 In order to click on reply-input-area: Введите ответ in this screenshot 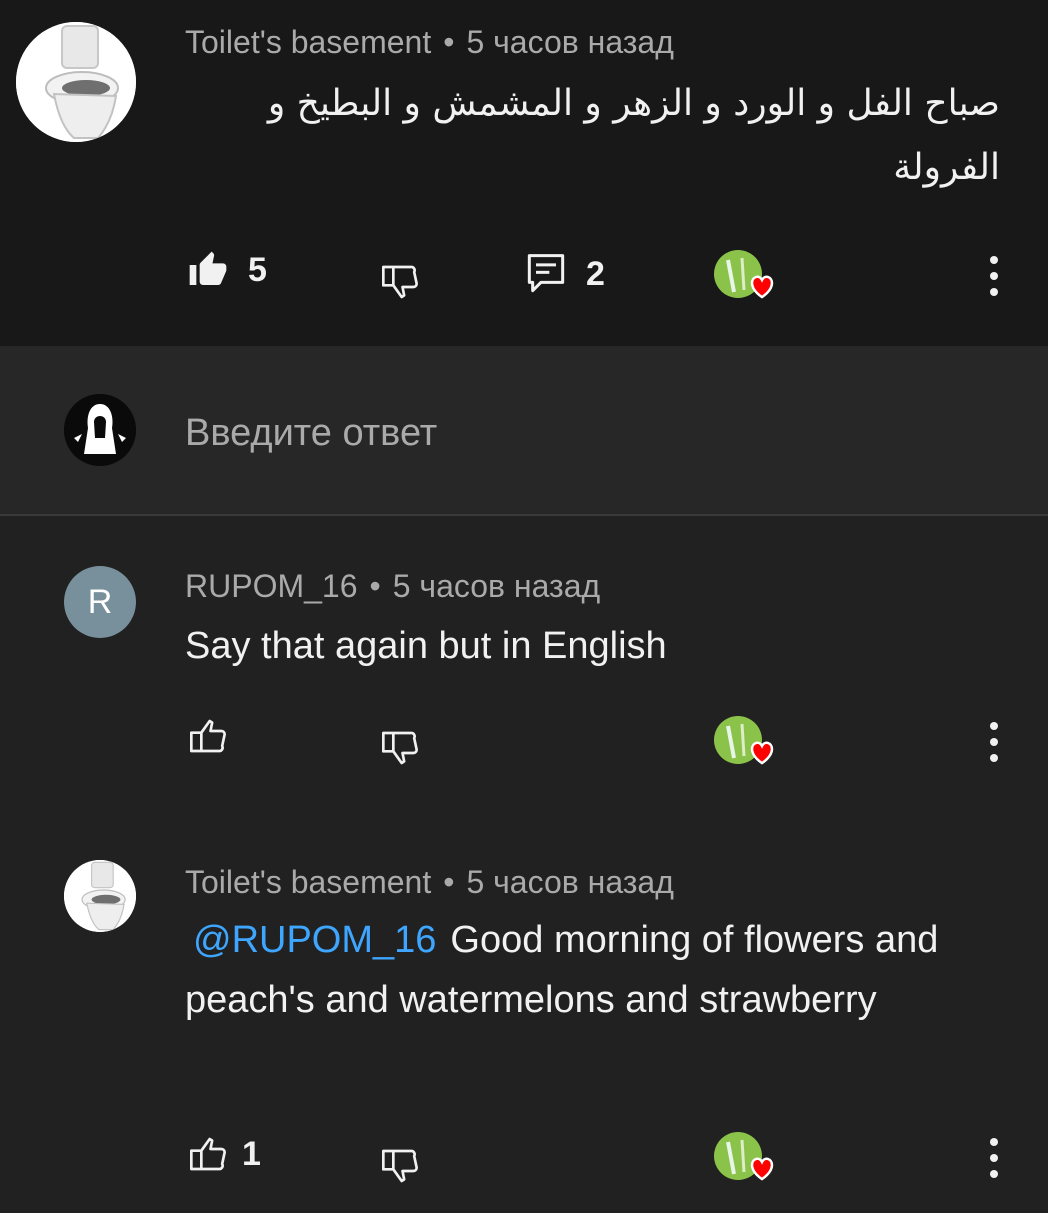, I will do `click(524, 431)`.